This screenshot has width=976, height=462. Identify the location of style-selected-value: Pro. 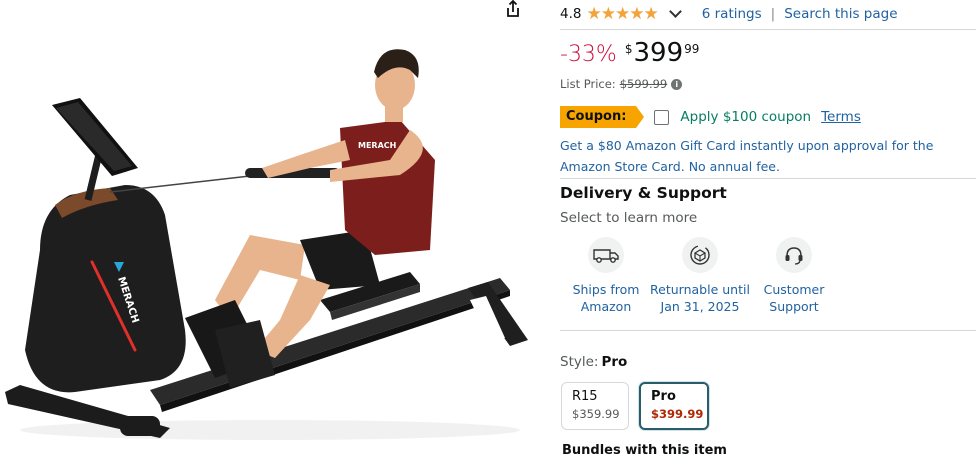
(614, 362).